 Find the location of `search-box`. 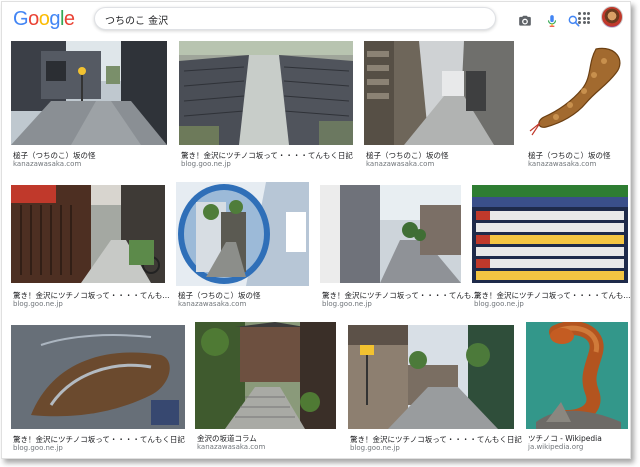

search-box is located at coordinates (337, 18).